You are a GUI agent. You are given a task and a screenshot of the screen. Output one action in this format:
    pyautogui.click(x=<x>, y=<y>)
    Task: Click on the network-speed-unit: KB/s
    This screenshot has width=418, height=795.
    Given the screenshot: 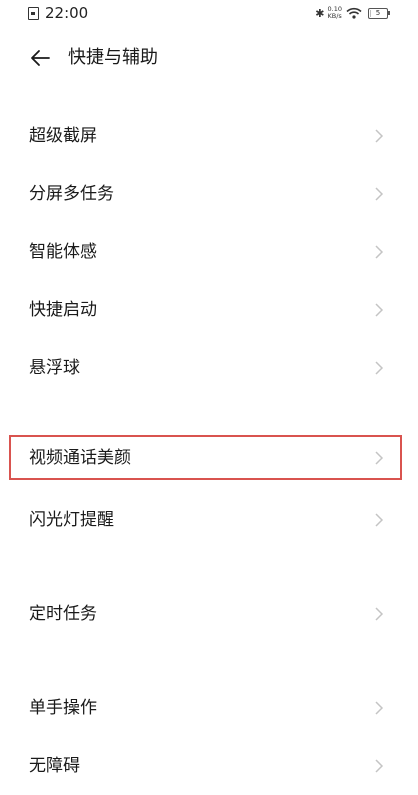 What is the action you would take?
    pyautogui.click(x=334, y=16)
    